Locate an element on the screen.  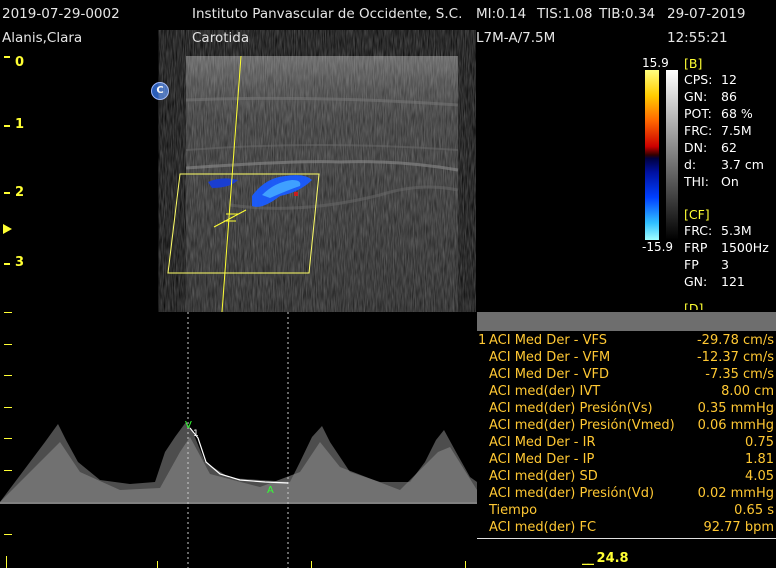
b-param-key: GN: is located at coordinates (696, 96).